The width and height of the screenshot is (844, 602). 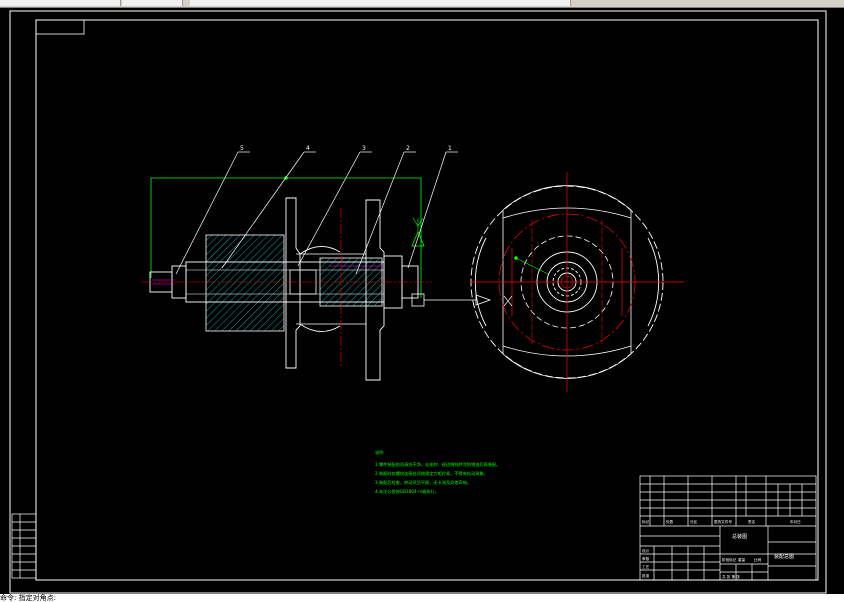 What do you see at coordinates (379, 452) in the screenshot?
I see `notes-title: 说明` at bounding box center [379, 452].